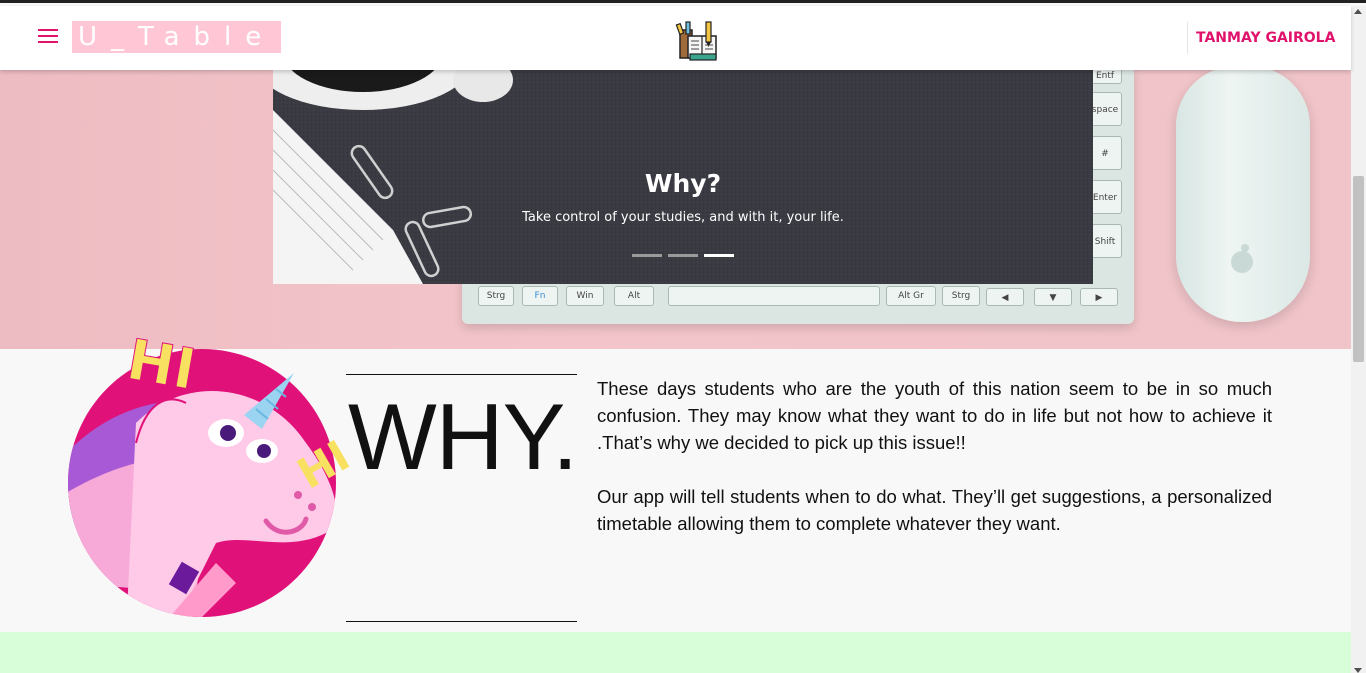 This screenshot has height=673, width=1366. Describe the element at coordinates (540, 296) in the screenshot. I see `keyboard-key: Fn` at that location.